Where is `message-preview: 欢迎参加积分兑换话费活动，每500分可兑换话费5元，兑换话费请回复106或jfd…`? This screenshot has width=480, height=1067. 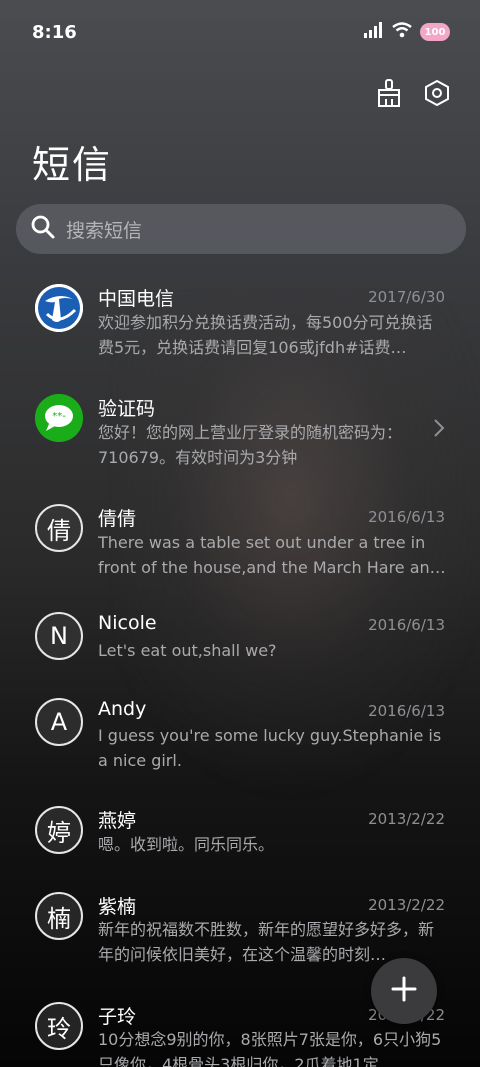 message-preview: 欢迎参加积分兑换话费活动，每500分可兑换话费5元，兑换话费请回复106或jfd… is located at coordinates (265, 335).